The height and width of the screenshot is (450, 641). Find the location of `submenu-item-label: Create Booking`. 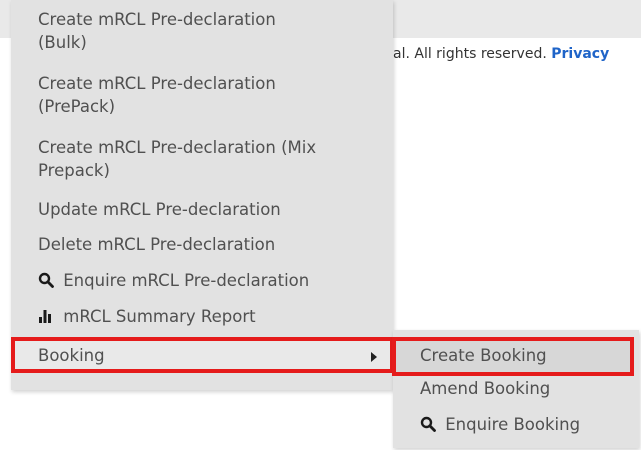

submenu-item-label: Create Booking is located at coordinates (483, 355).